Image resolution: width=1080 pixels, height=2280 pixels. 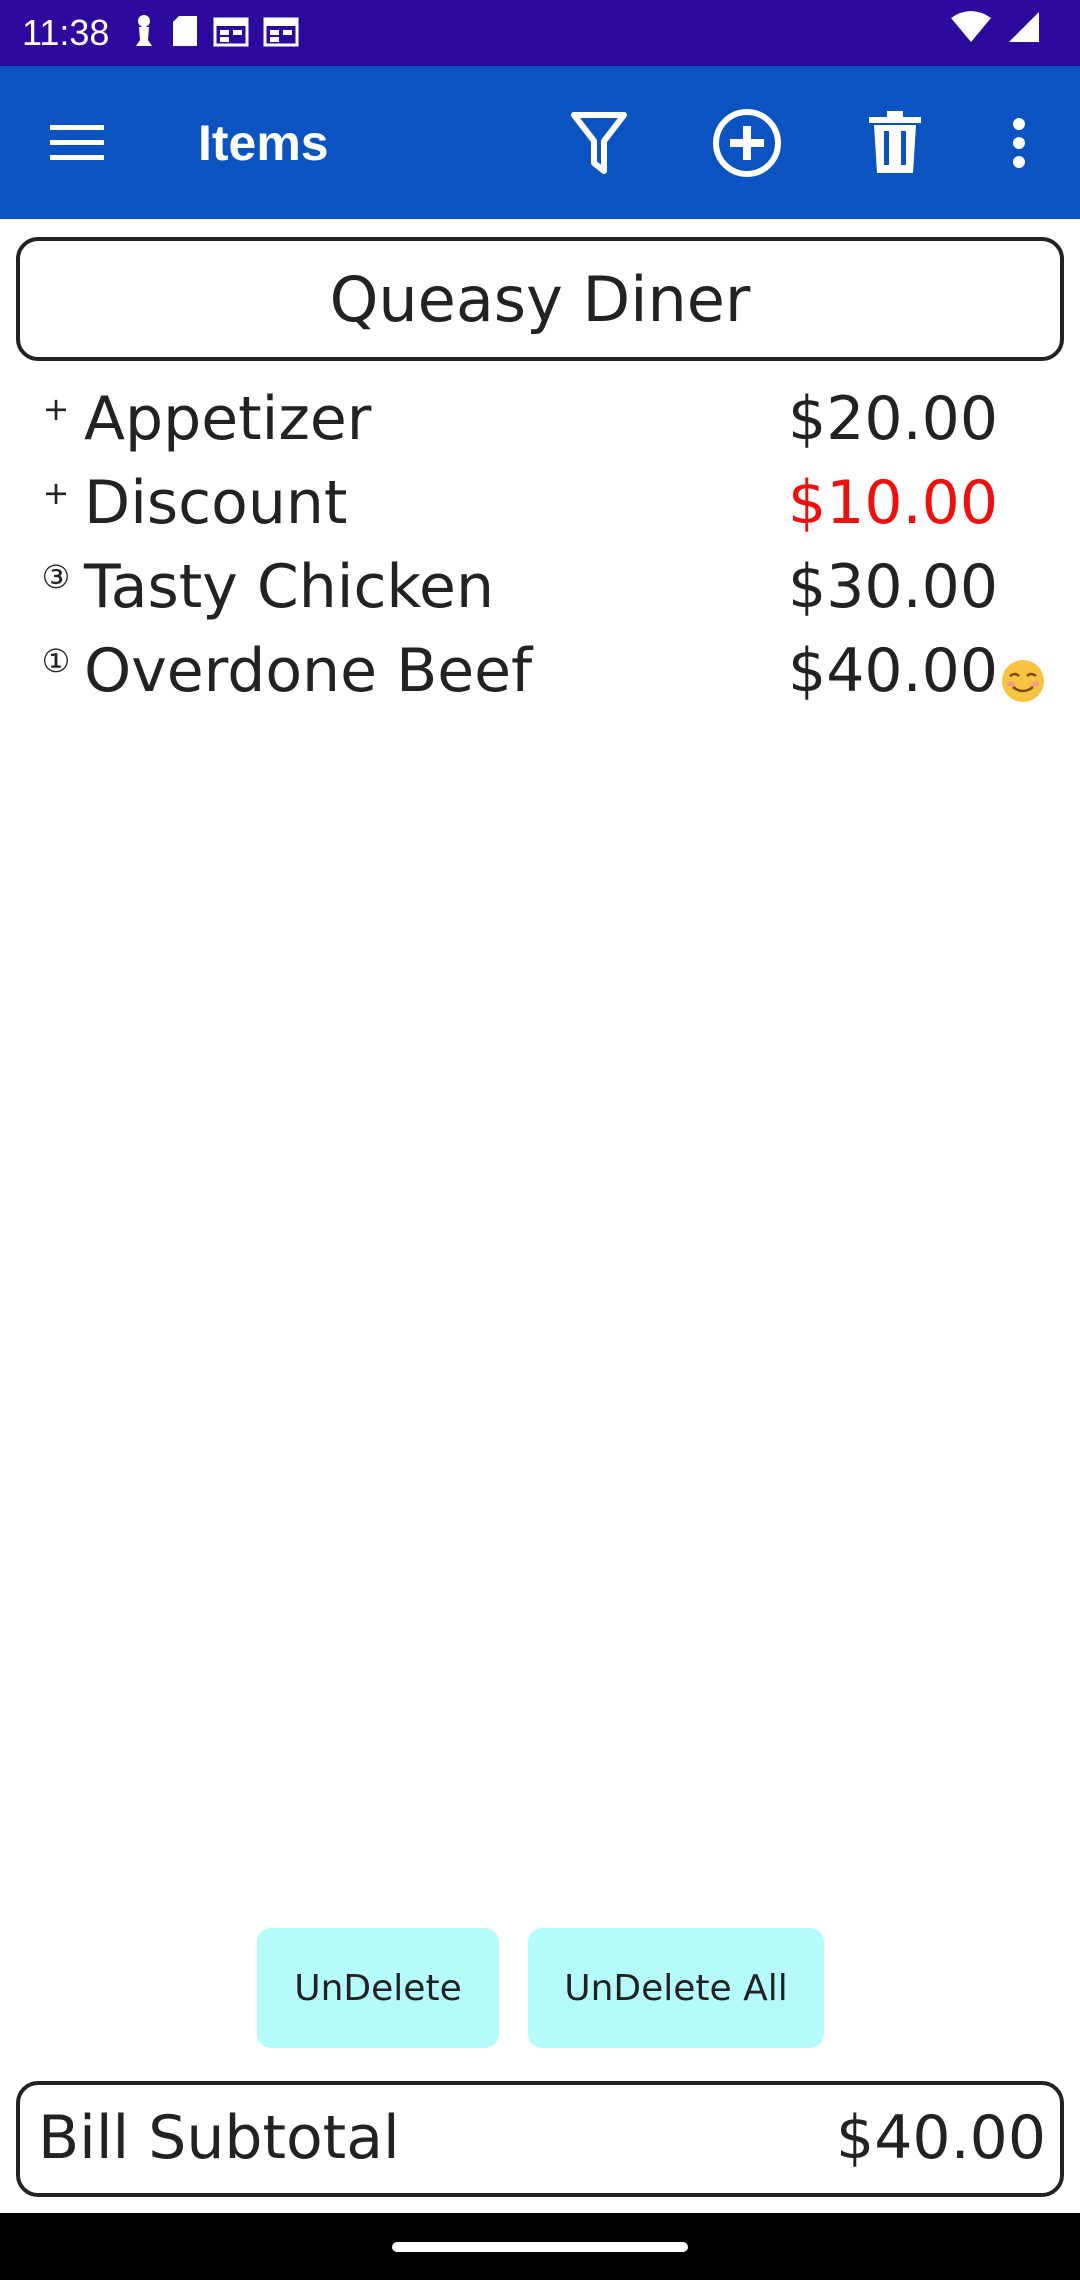 What do you see at coordinates (1019, 143) in the screenshot?
I see `more-vert-icon` at bounding box center [1019, 143].